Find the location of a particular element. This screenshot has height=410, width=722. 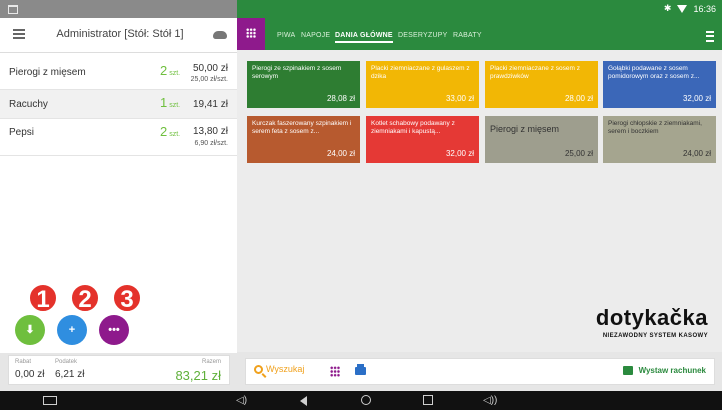

dotykacka-logo: dotykačka NIEZAWODNY SYSTEM KASOWY is located at coordinates (652, 322).